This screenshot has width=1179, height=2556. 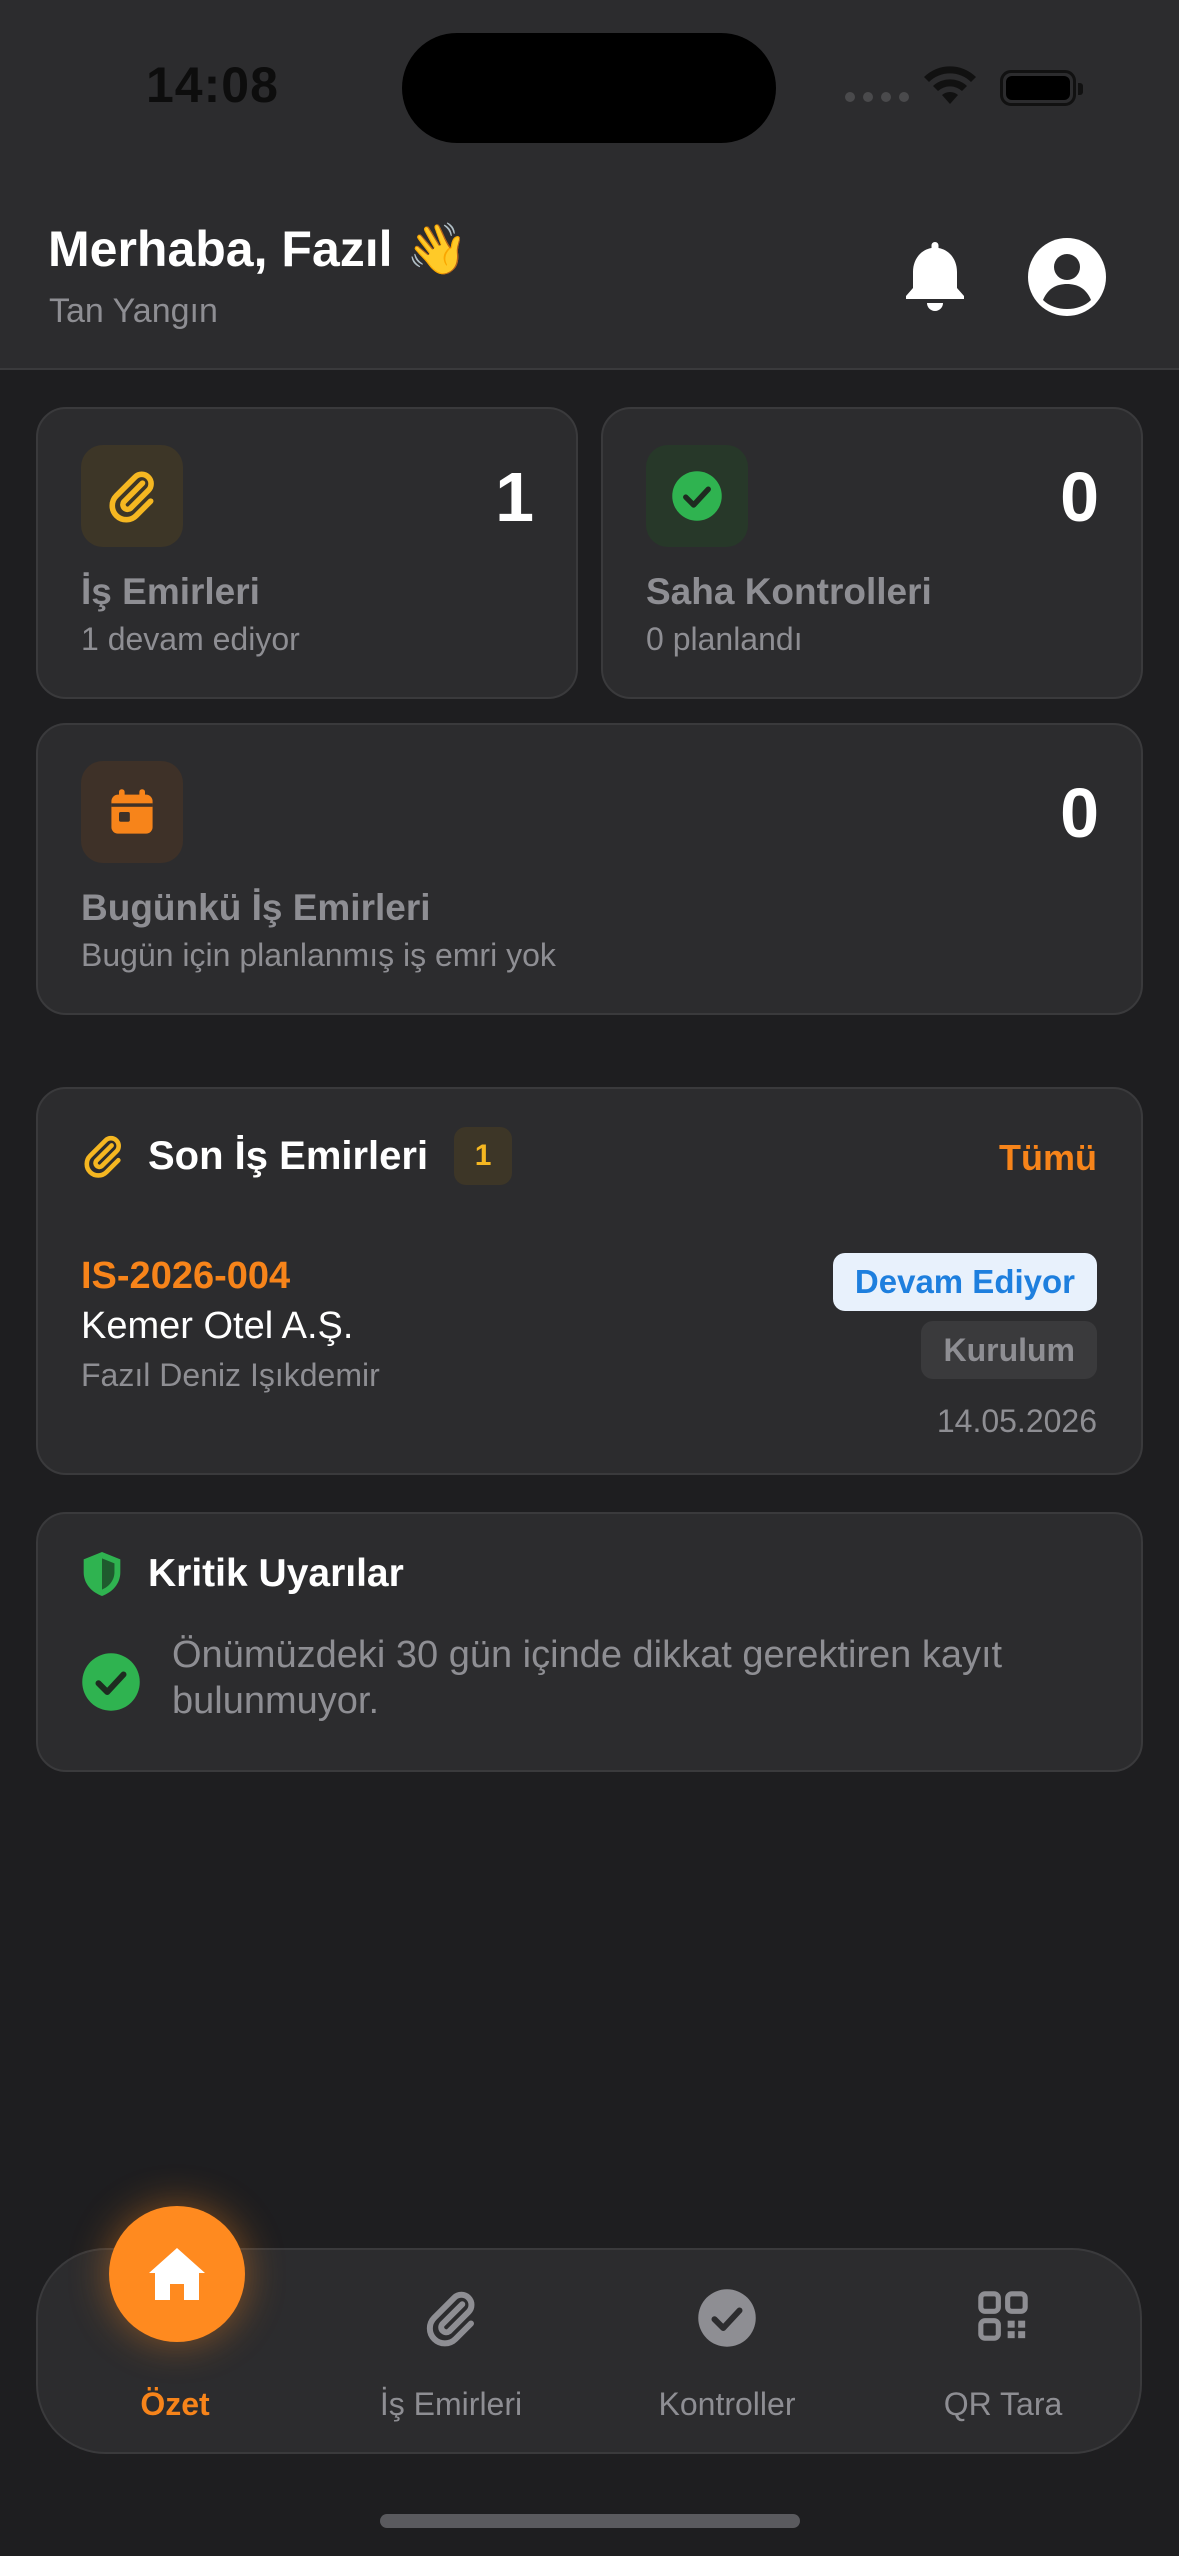 What do you see at coordinates (1079, 813) in the screenshot?
I see `today-orders-count: 0` at bounding box center [1079, 813].